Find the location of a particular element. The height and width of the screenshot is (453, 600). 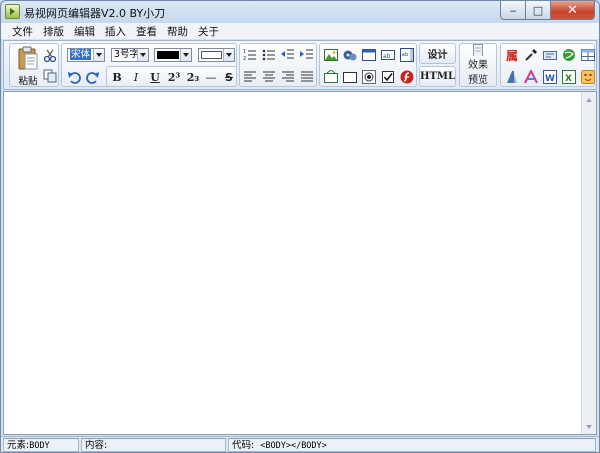

align-center-icon is located at coordinates (269, 76).